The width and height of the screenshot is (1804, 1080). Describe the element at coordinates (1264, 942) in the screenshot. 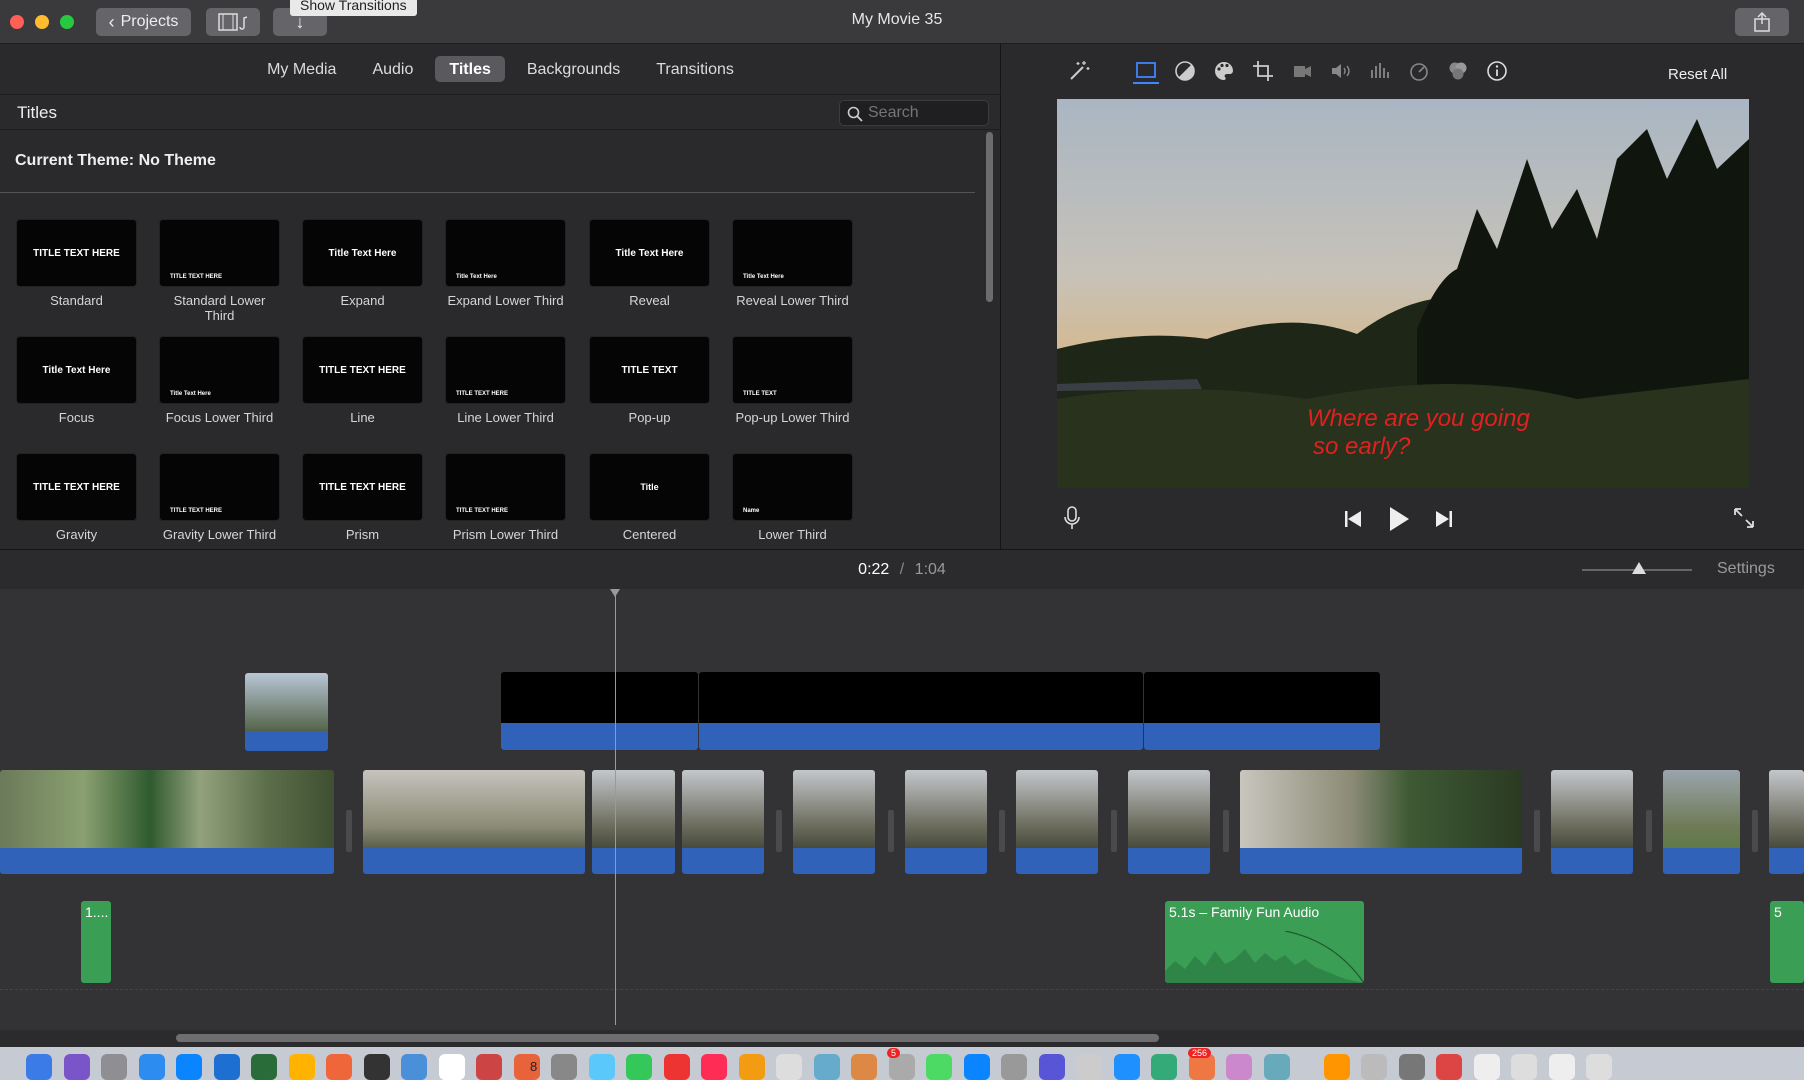

I see `audio-clip-family-fun: 5.1s – Family Fun Audio` at that location.